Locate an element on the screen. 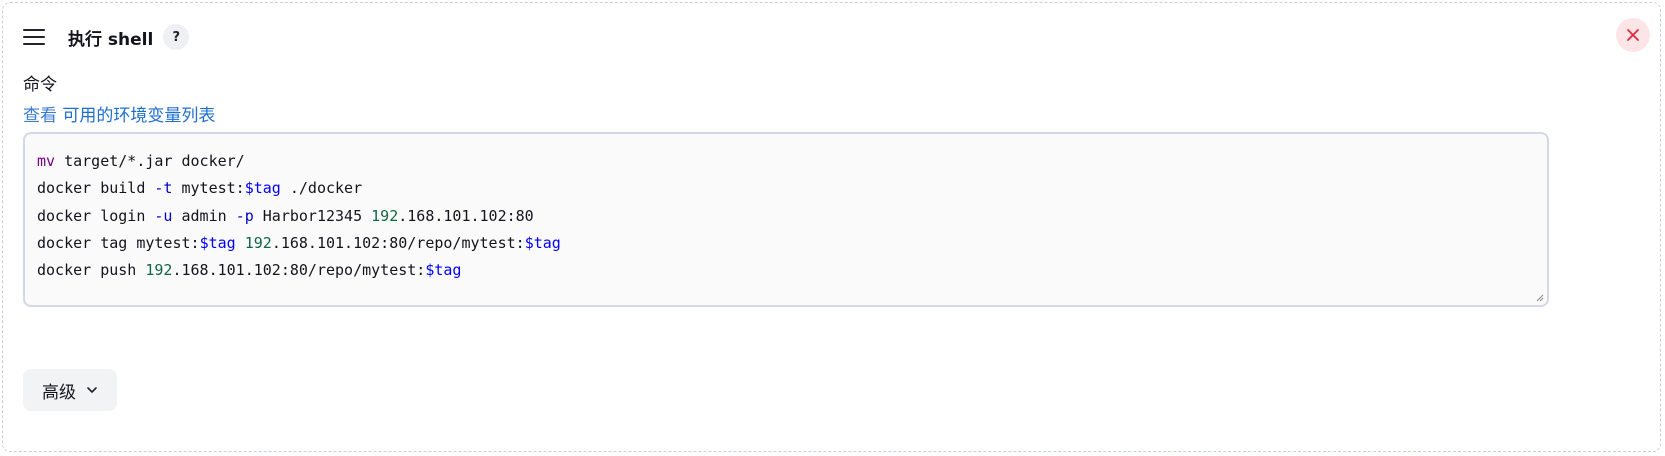 The height and width of the screenshot is (456, 1665). advanced-button: 高级 is located at coordinates (70, 390).